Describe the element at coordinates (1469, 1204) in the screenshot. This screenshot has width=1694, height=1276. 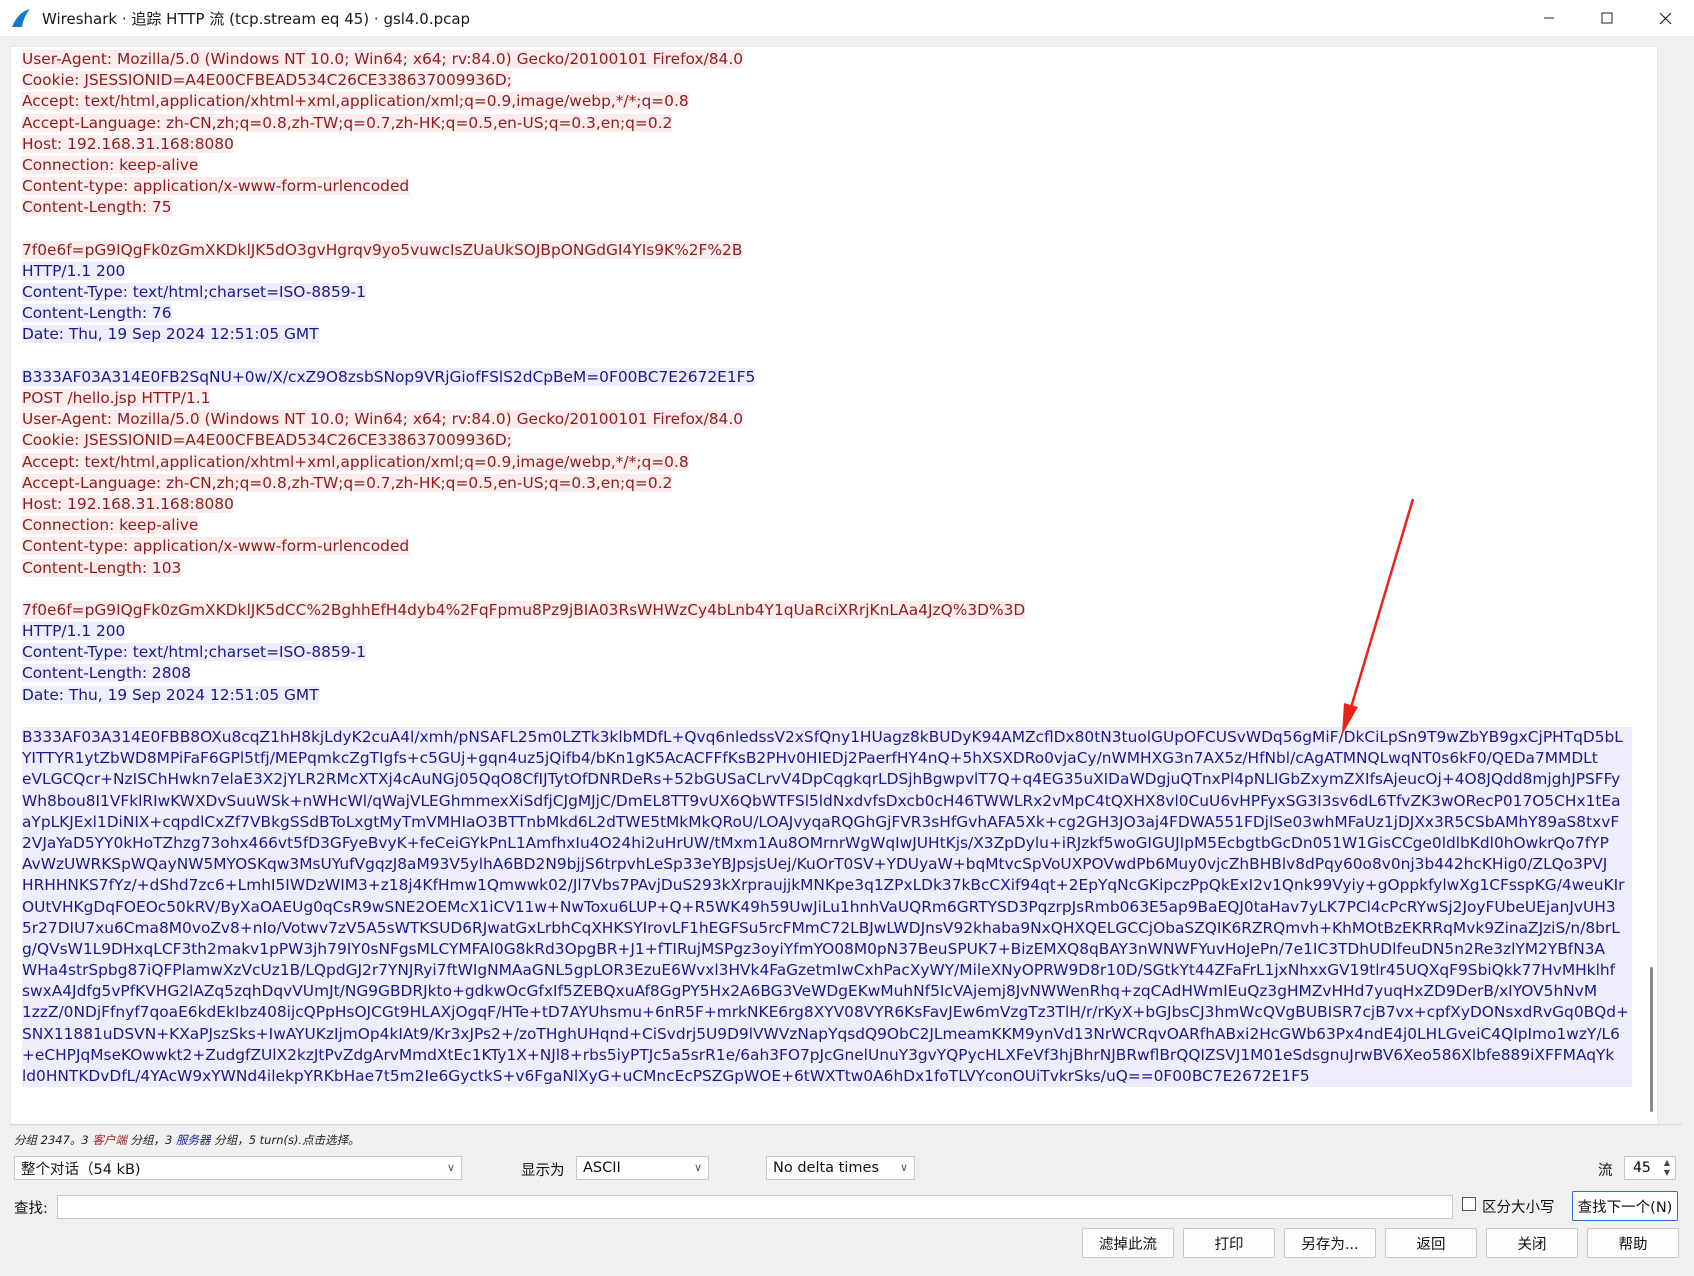
I see `case-sensitive-checkbox` at that location.